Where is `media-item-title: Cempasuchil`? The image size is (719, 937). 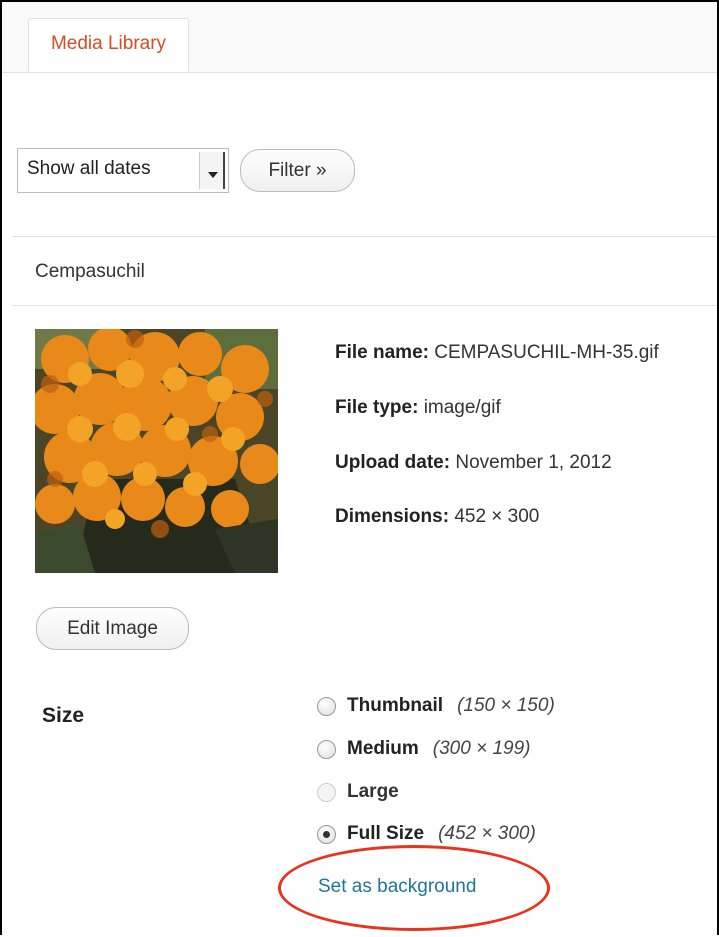 media-item-title: Cempasuchil is located at coordinates (90, 271).